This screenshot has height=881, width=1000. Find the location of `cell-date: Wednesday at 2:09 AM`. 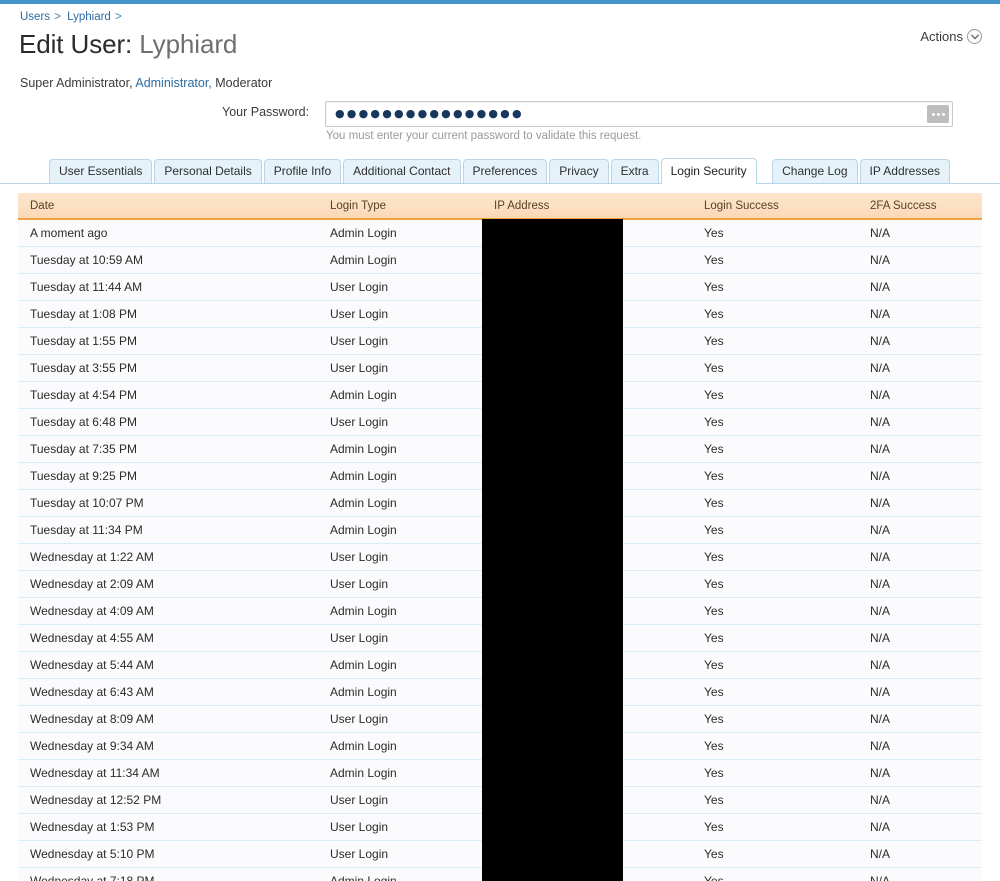

cell-date: Wednesday at 2:09 AM is located at coordinates (168, 584).